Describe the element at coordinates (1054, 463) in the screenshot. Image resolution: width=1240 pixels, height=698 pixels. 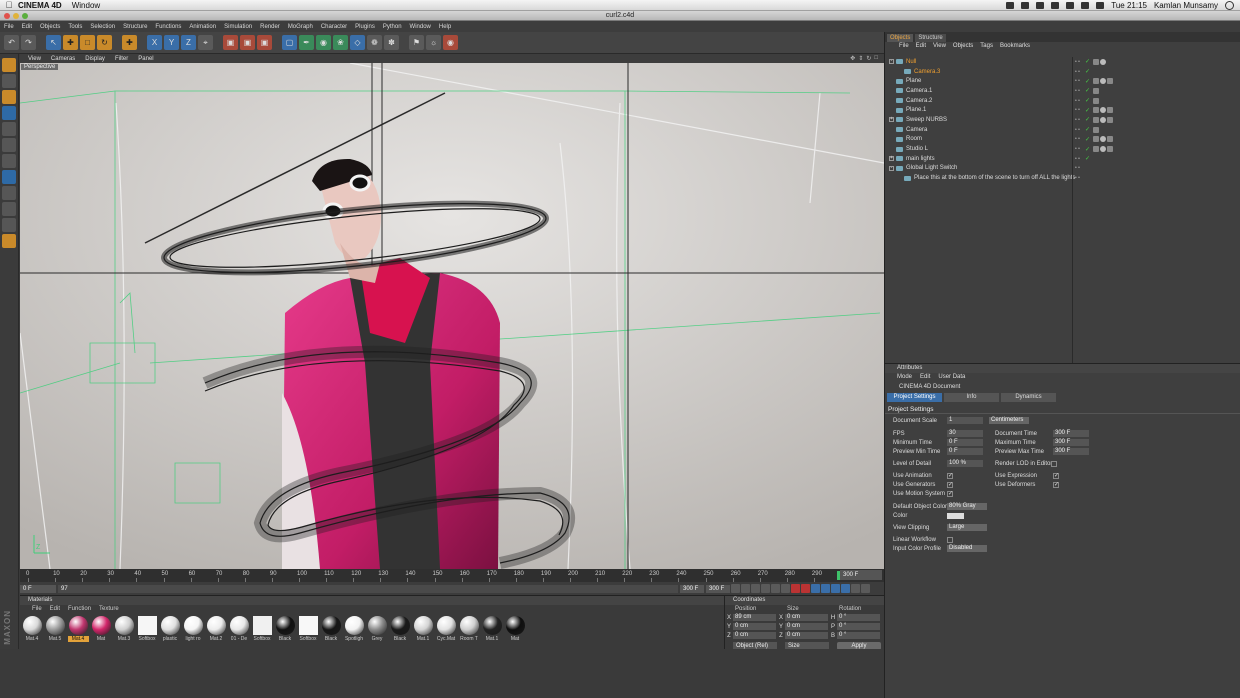
I see `render-lod-checkbox` at that location.